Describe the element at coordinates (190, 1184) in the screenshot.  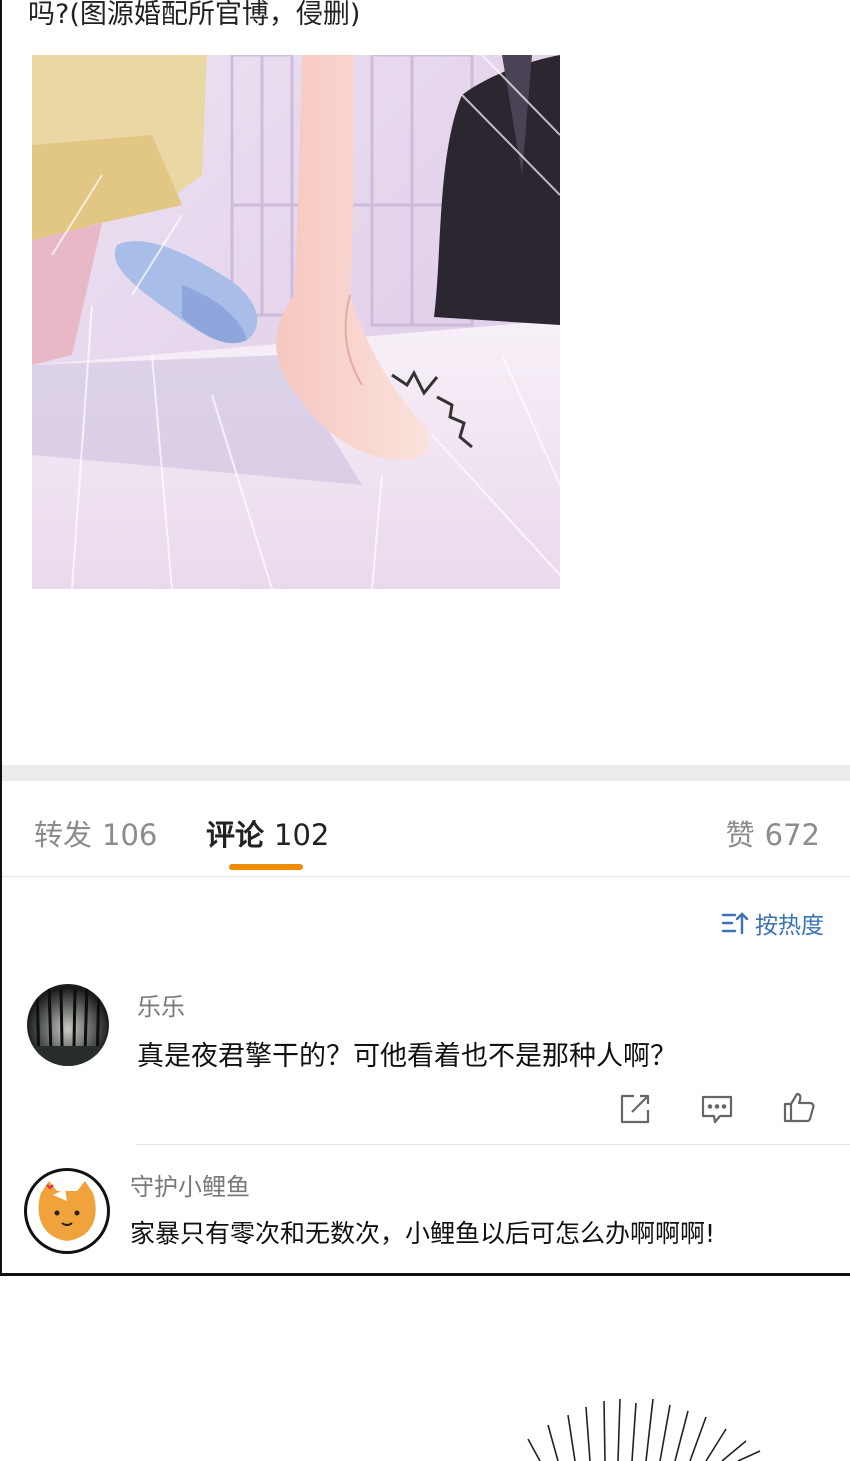
I see `comment-username: 守护小鲤鱼` at that location.